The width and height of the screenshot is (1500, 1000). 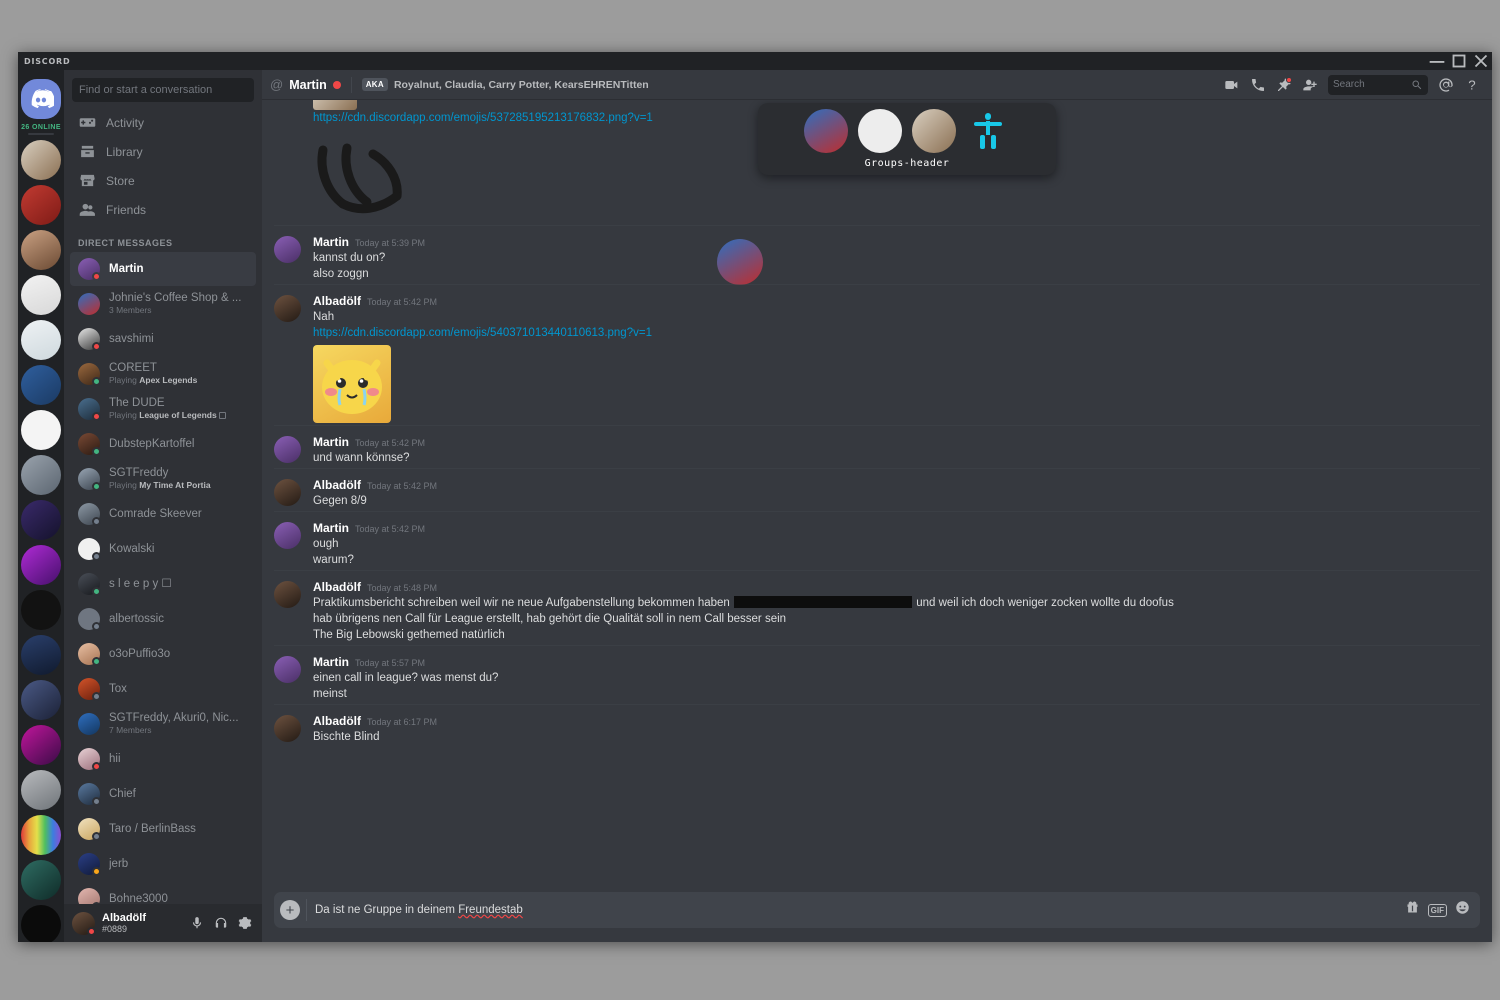 What do you see at coordinates (163, 549) in the screenshot?
I see `dm-item: Kowalski` at bounding box center [163, 549].